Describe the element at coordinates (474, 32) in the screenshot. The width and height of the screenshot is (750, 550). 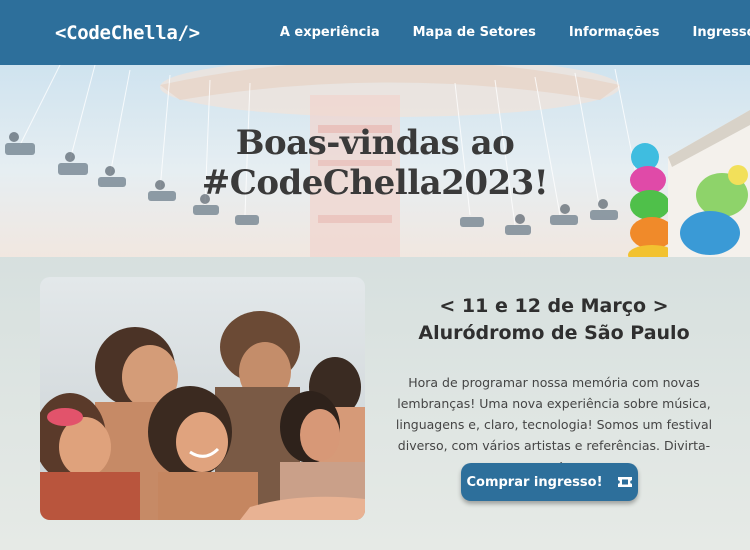
I see `nav-link-mapa-setores: Mapa de Setores` at that location.